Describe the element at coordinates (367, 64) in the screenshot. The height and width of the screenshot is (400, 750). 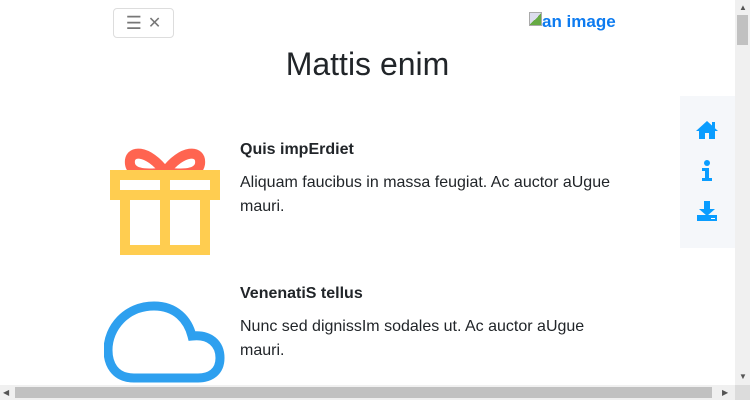
I see `page-title: Mattis enim` at that location.